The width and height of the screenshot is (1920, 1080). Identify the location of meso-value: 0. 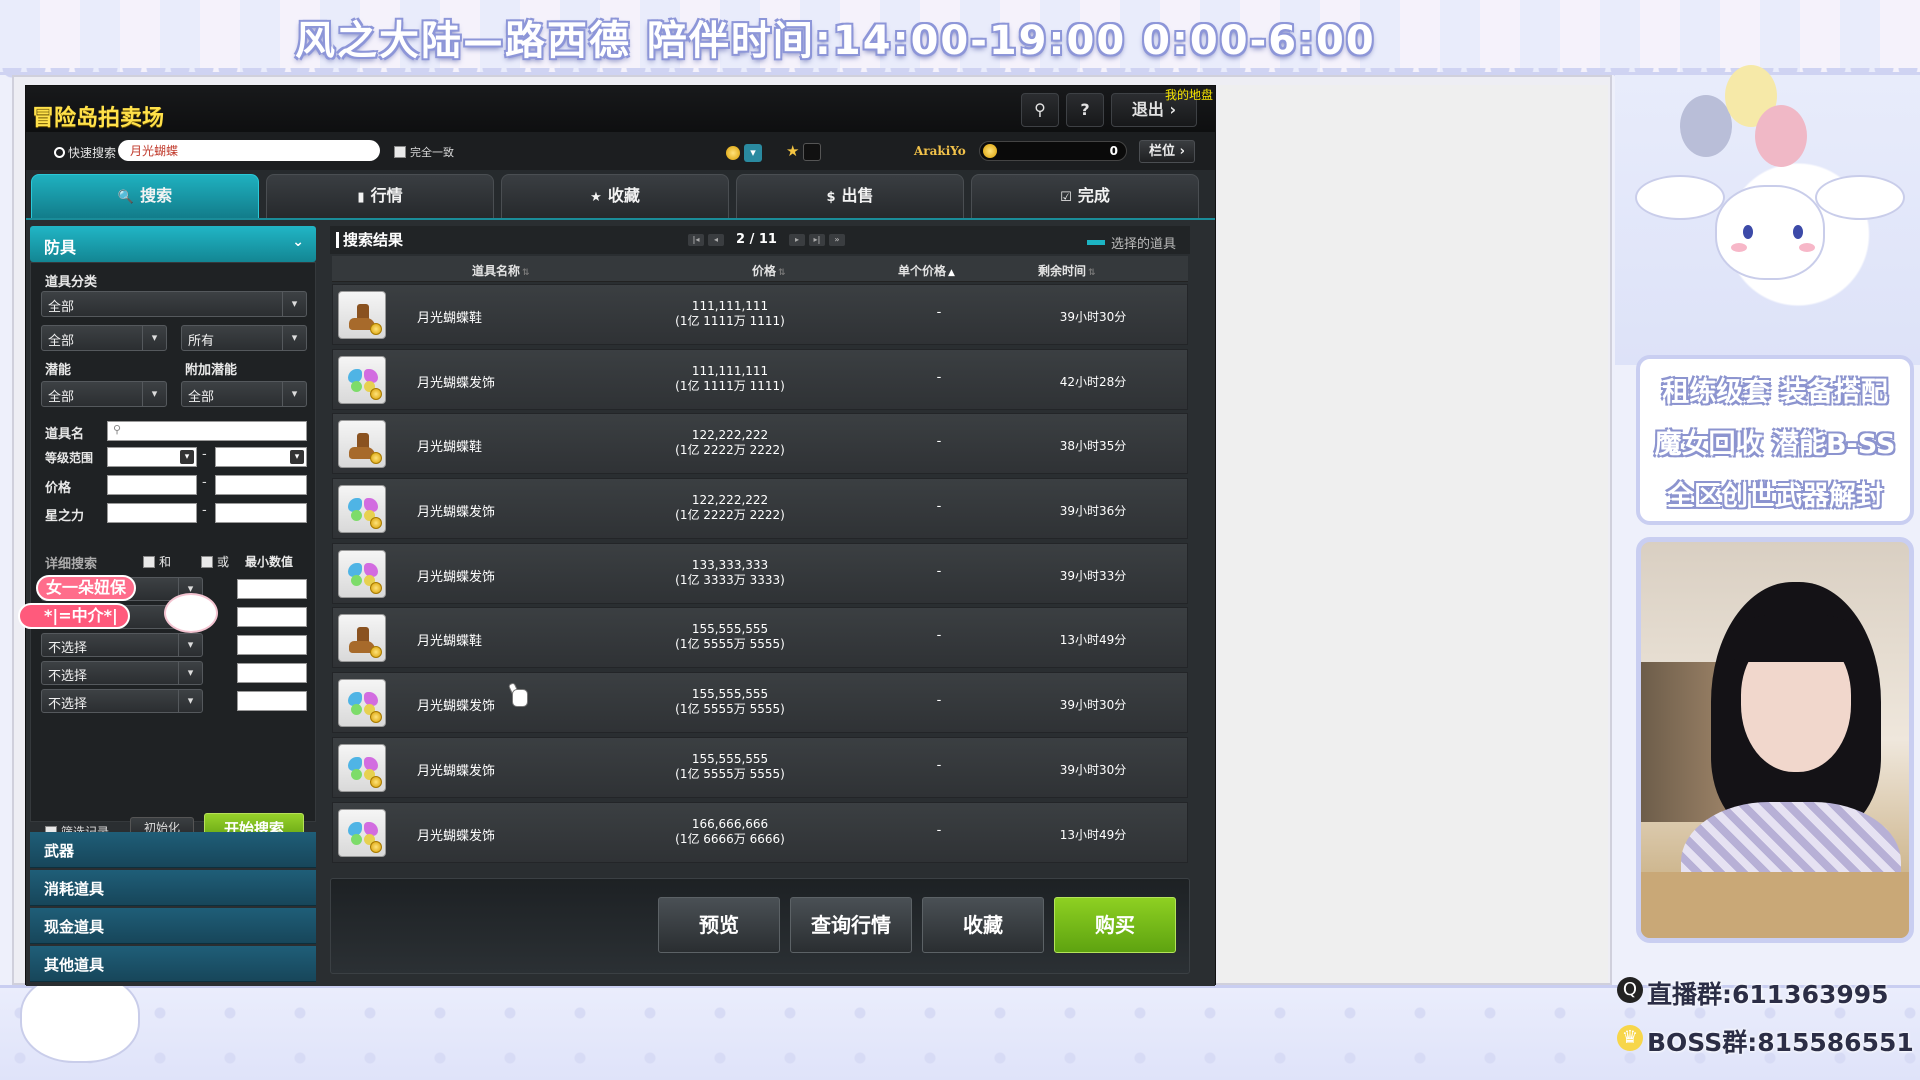
(1113, 151).